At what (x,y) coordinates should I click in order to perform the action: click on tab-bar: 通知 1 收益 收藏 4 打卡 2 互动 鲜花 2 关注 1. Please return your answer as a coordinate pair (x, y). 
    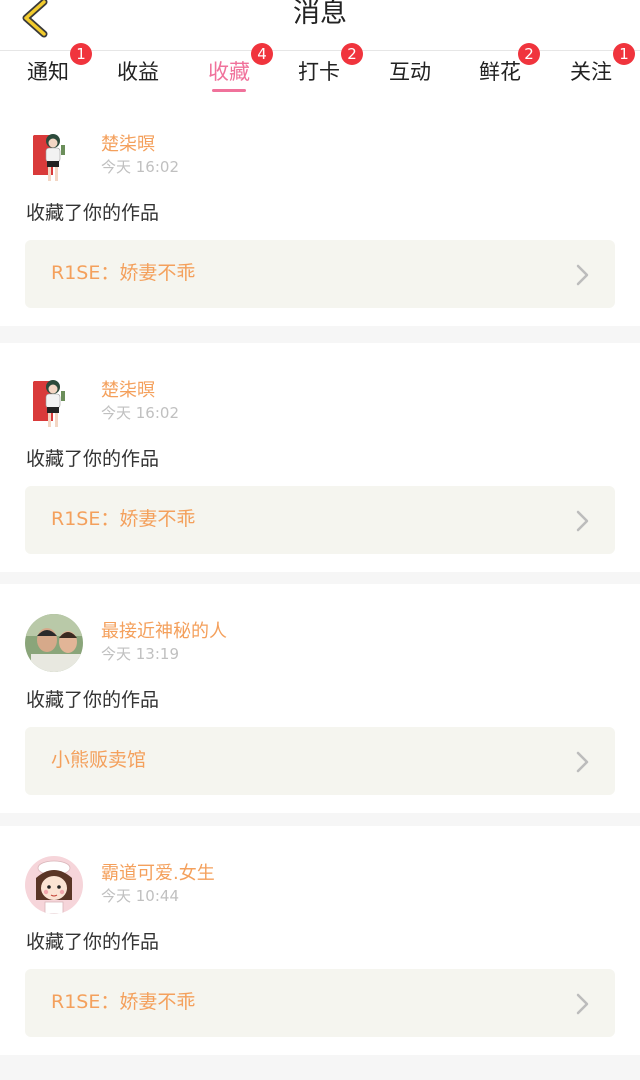
    Looking at the image, I should click on (320, 70).